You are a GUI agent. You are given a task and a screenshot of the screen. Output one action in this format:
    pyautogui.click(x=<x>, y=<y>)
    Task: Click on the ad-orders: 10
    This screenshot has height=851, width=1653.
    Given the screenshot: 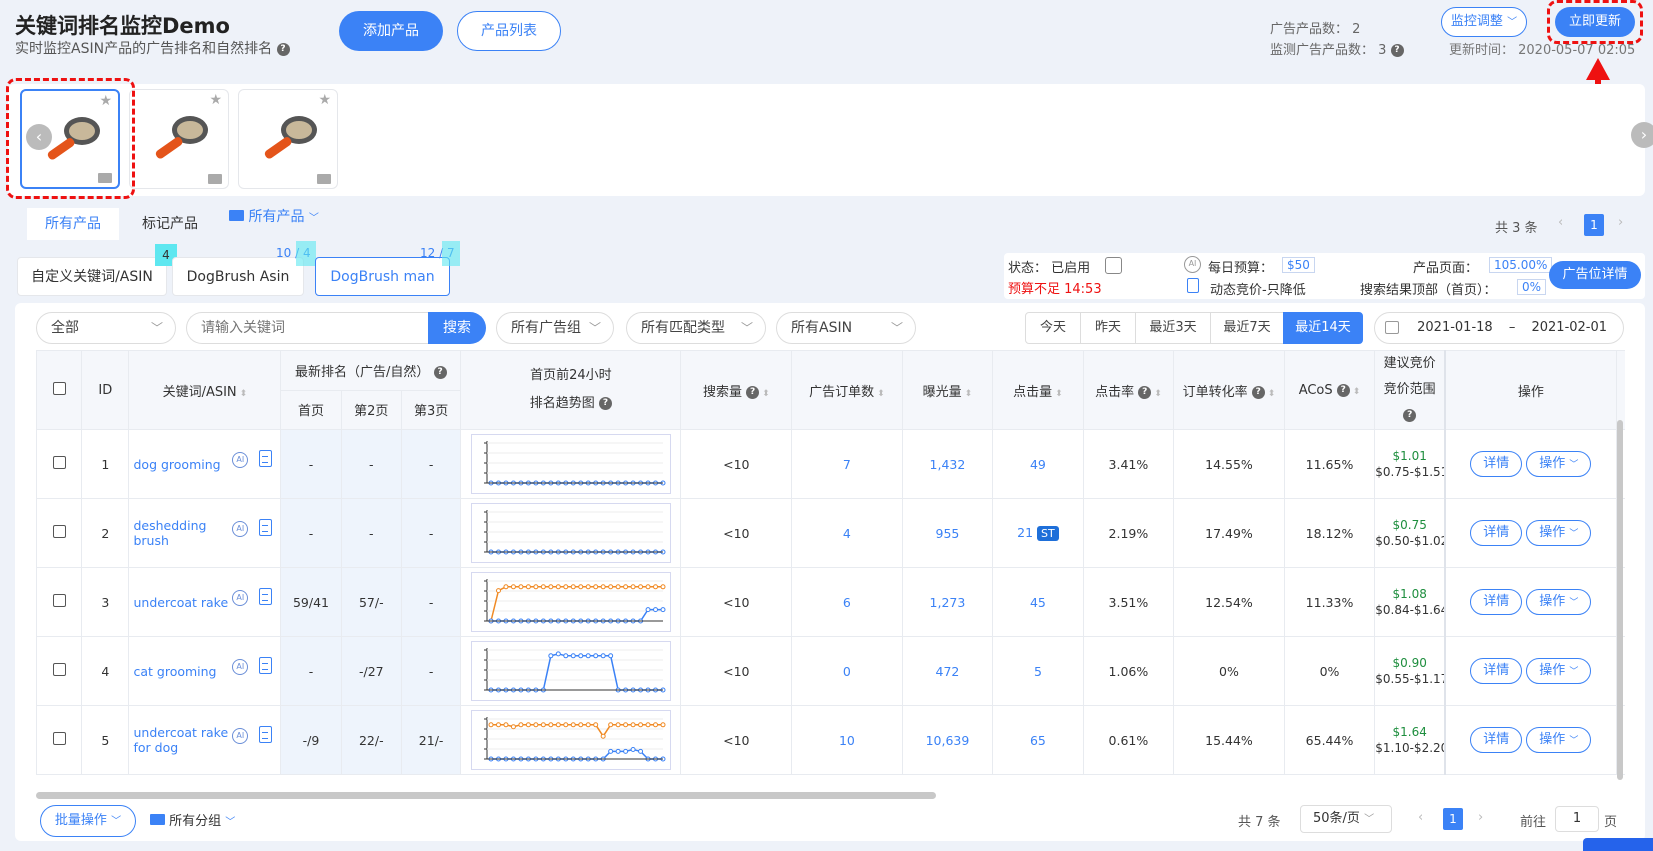 What is the action you would take?
    pyautogui.click(x=847, y=740)
    